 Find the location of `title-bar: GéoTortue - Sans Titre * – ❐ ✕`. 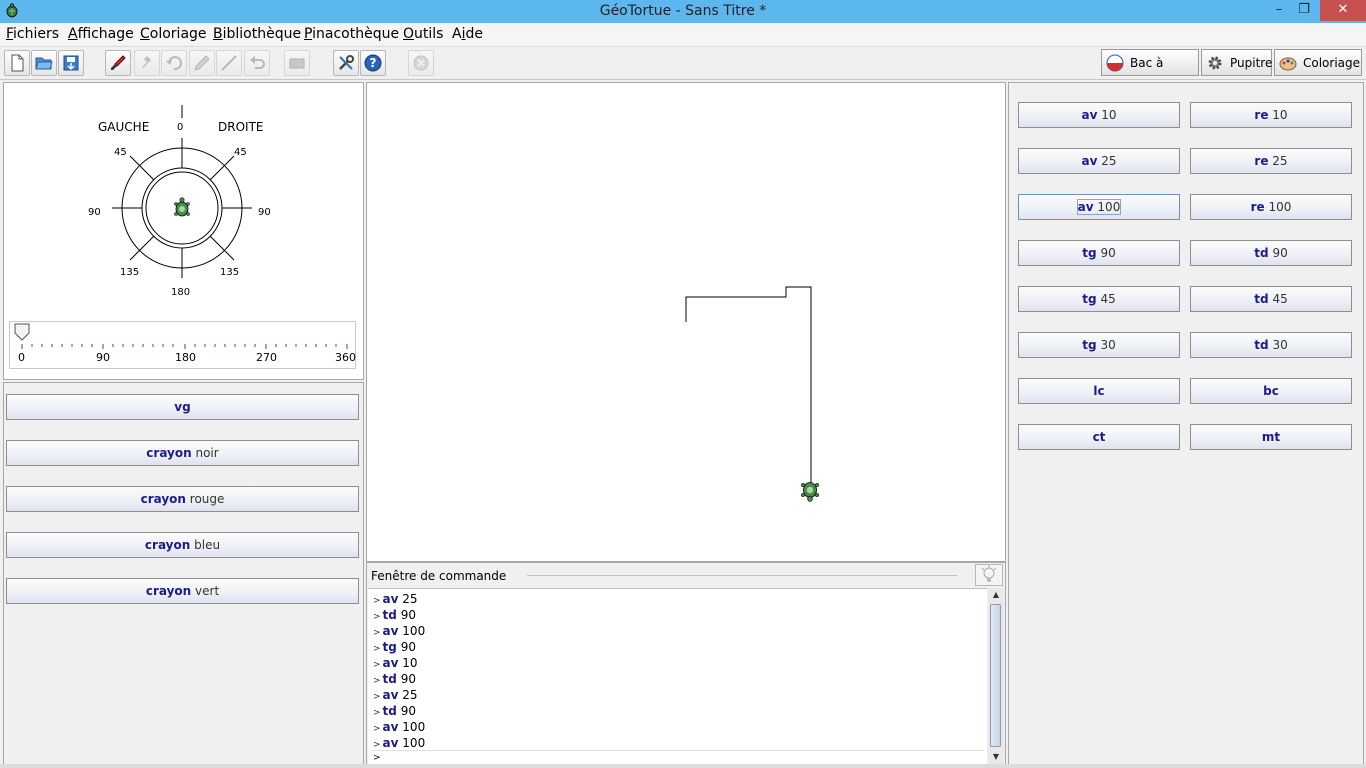

title-bar: GéoTortue - Sans Titre * – ❐ ✕ is located at coordinates (683, 11).